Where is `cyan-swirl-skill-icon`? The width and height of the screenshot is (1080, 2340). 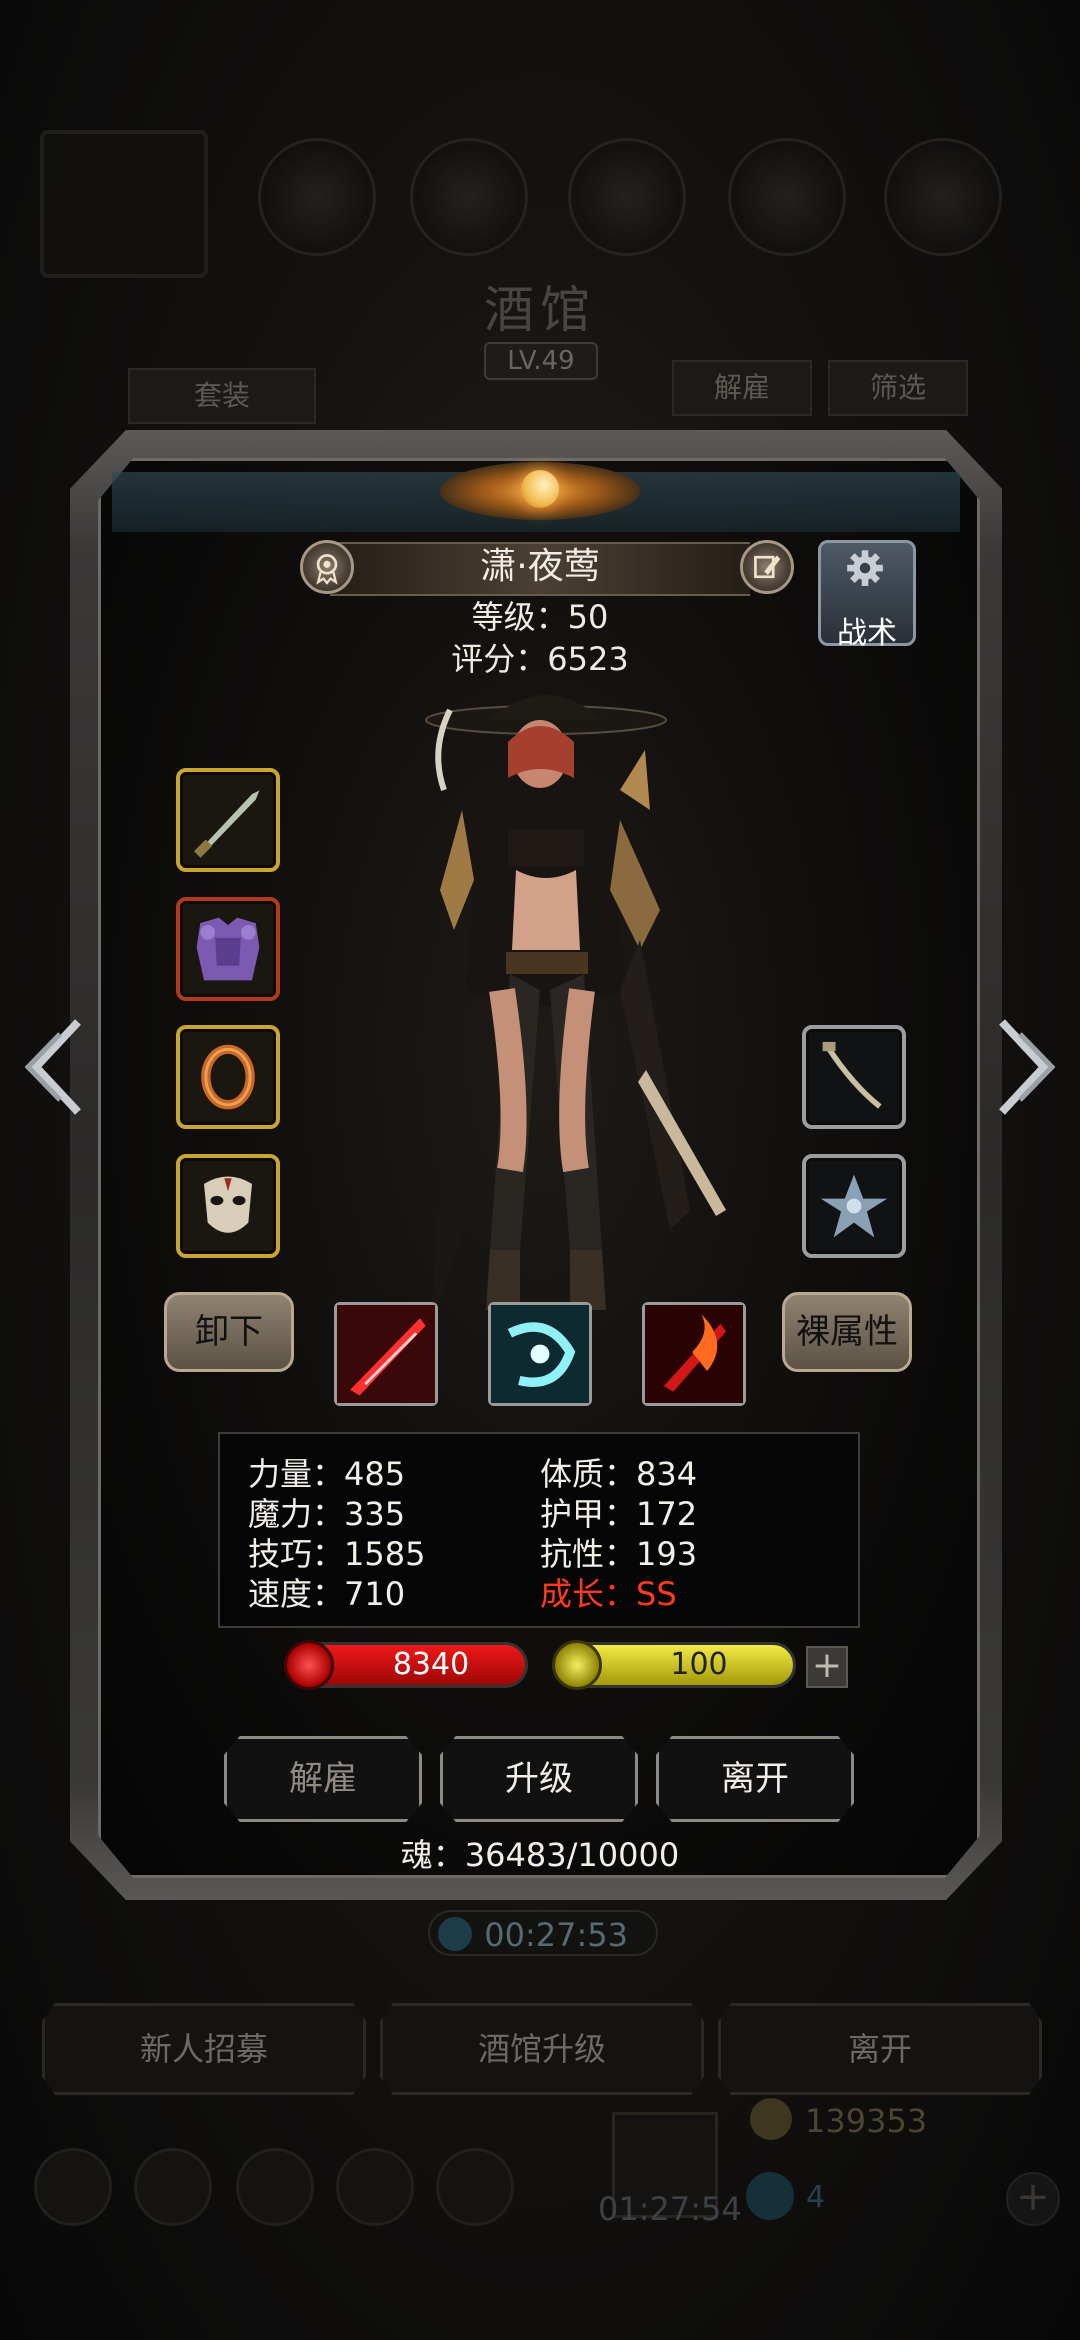
cyan-swirl-skill-icon is located at coordinates (540, 1354).